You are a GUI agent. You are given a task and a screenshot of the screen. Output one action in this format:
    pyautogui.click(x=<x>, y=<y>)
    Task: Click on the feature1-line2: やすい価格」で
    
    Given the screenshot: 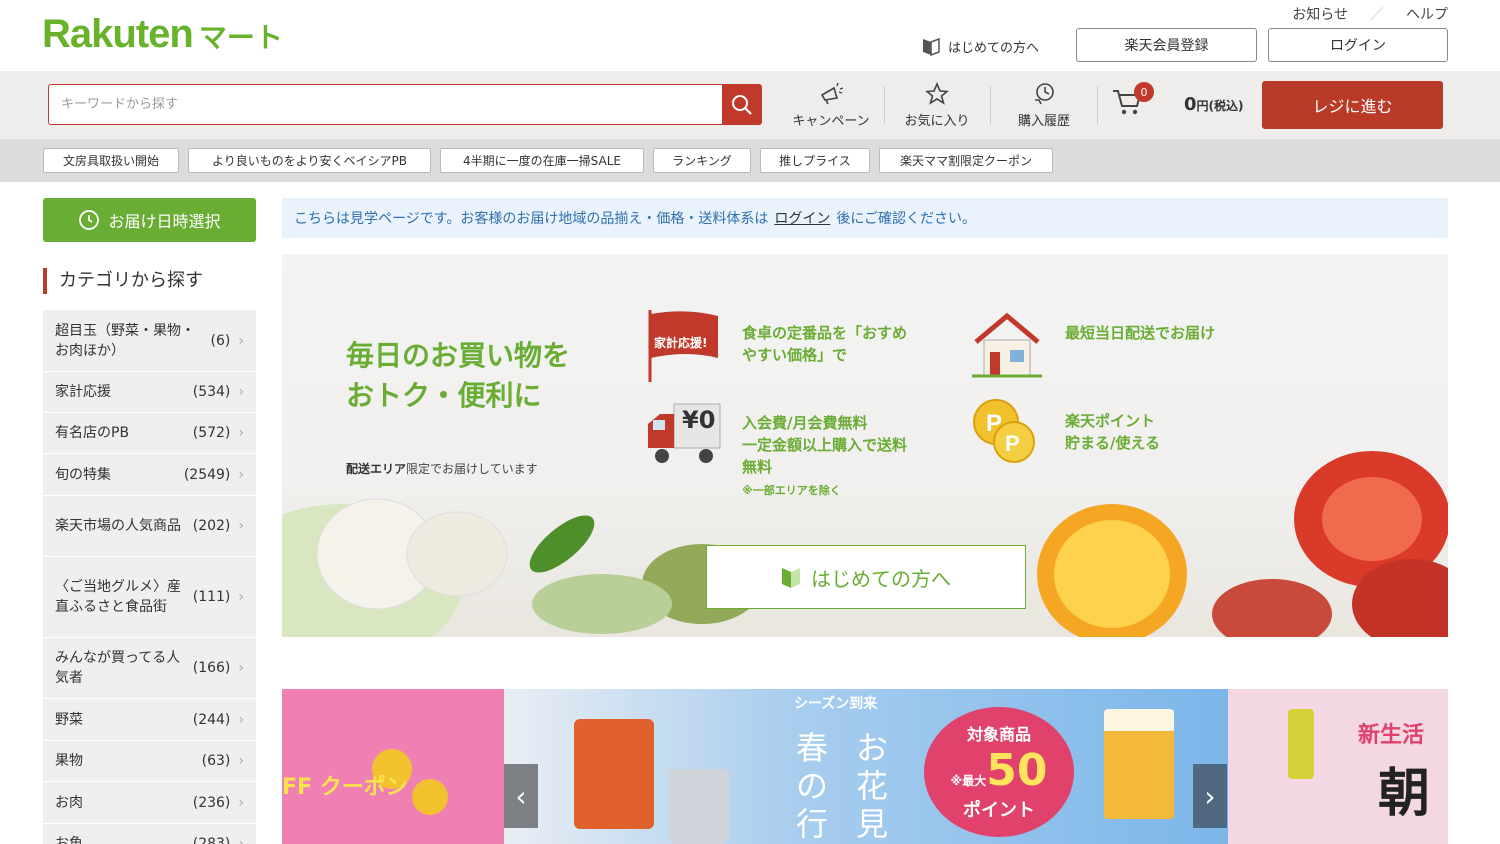 What is the action you would take?
    pyautogui.click(x=795, y=355)
    